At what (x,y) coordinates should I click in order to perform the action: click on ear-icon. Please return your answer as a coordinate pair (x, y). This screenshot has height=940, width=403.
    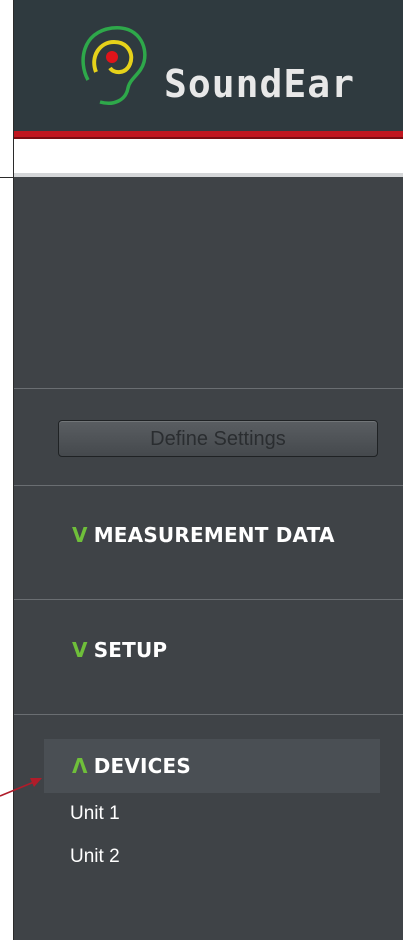
    Looking at the image, I should click on (114, 65).